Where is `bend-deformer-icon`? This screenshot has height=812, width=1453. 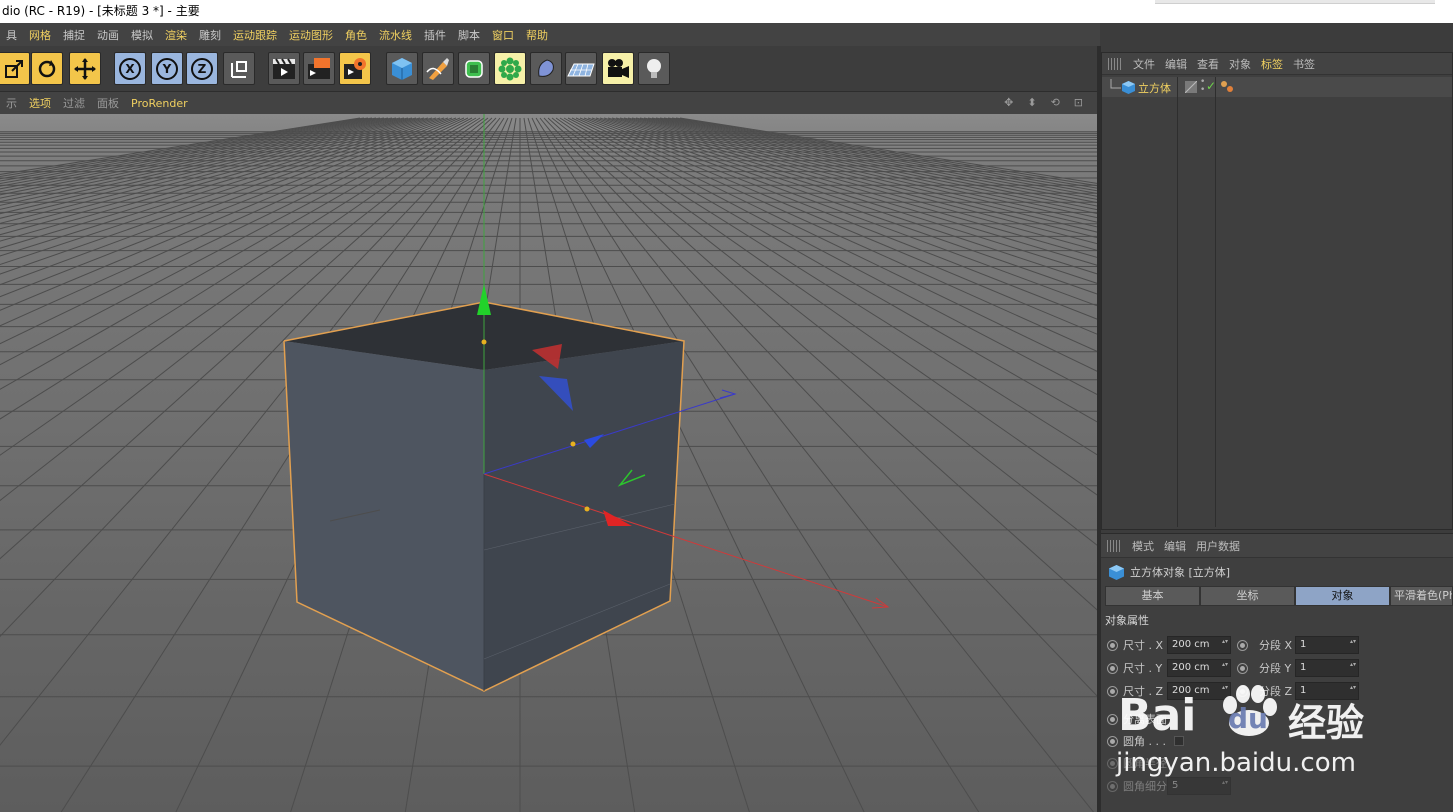 bend-deformer-icon is located at coordinates (546, 67).